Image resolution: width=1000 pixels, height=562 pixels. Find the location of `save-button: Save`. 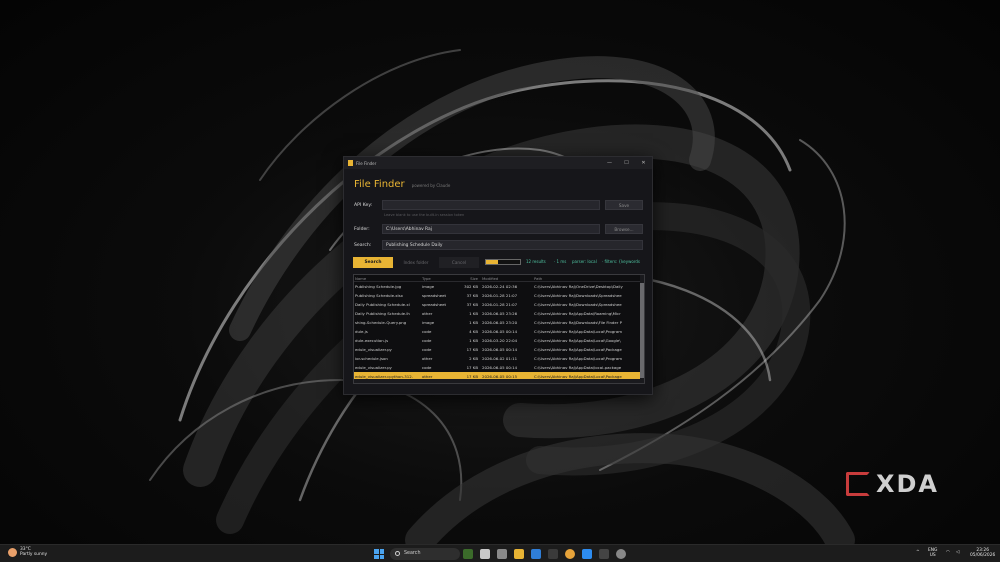

save-button: Save is located at coordinates (624, 205).